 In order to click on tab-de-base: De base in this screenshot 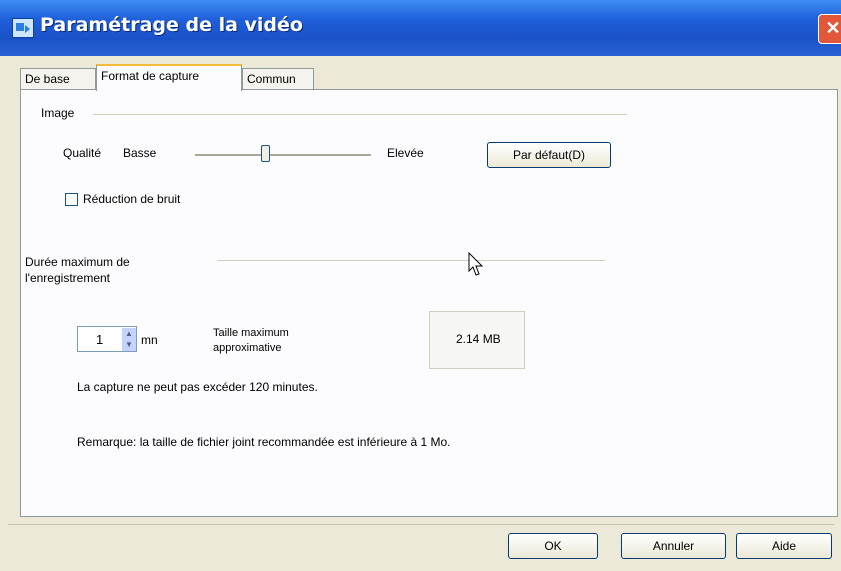, I will do `click(58, 79)`.